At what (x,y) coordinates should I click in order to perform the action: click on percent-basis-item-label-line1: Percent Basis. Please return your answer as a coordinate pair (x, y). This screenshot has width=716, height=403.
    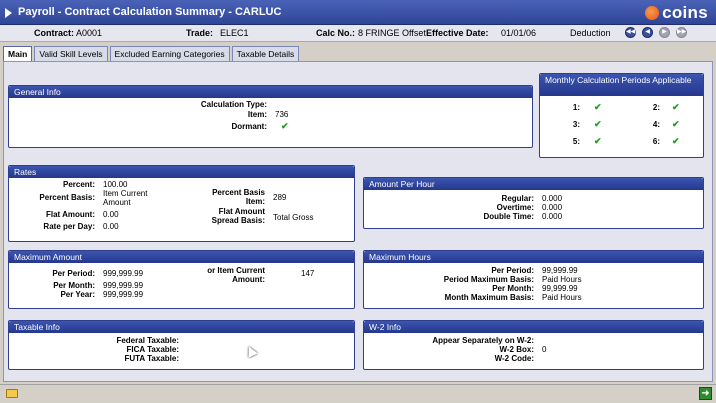
    Looking at the image, I should click on (238, 192).